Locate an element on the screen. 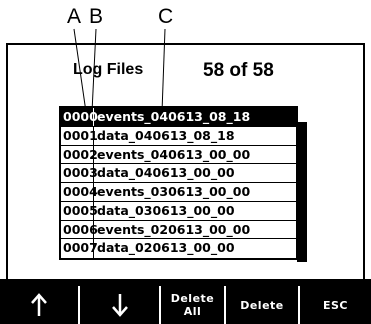 This screenshot has width=371, height=324. file-number: 0003 is located at coordinates (80, 173).